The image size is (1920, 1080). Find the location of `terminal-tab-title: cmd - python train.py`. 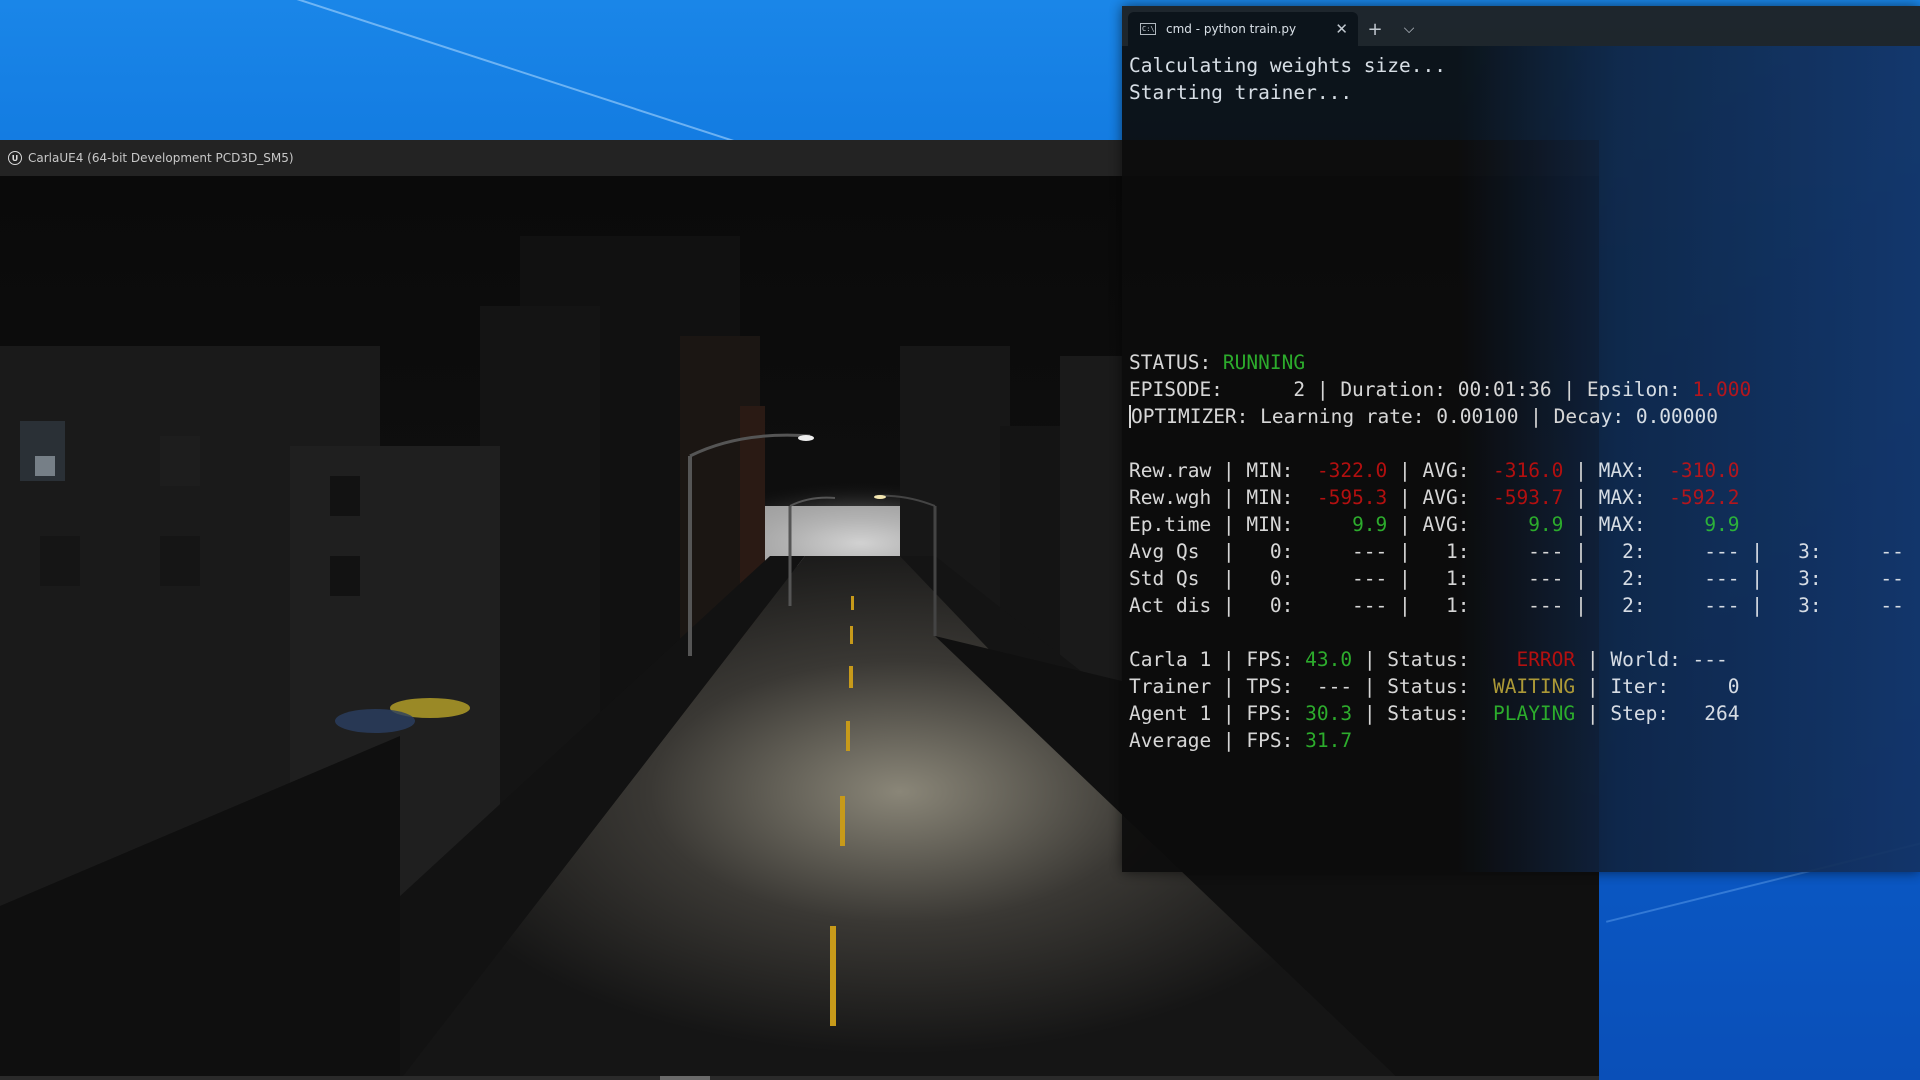

terminal-tab-title: cmd - python train.py is located at coordinates (1231, 29).